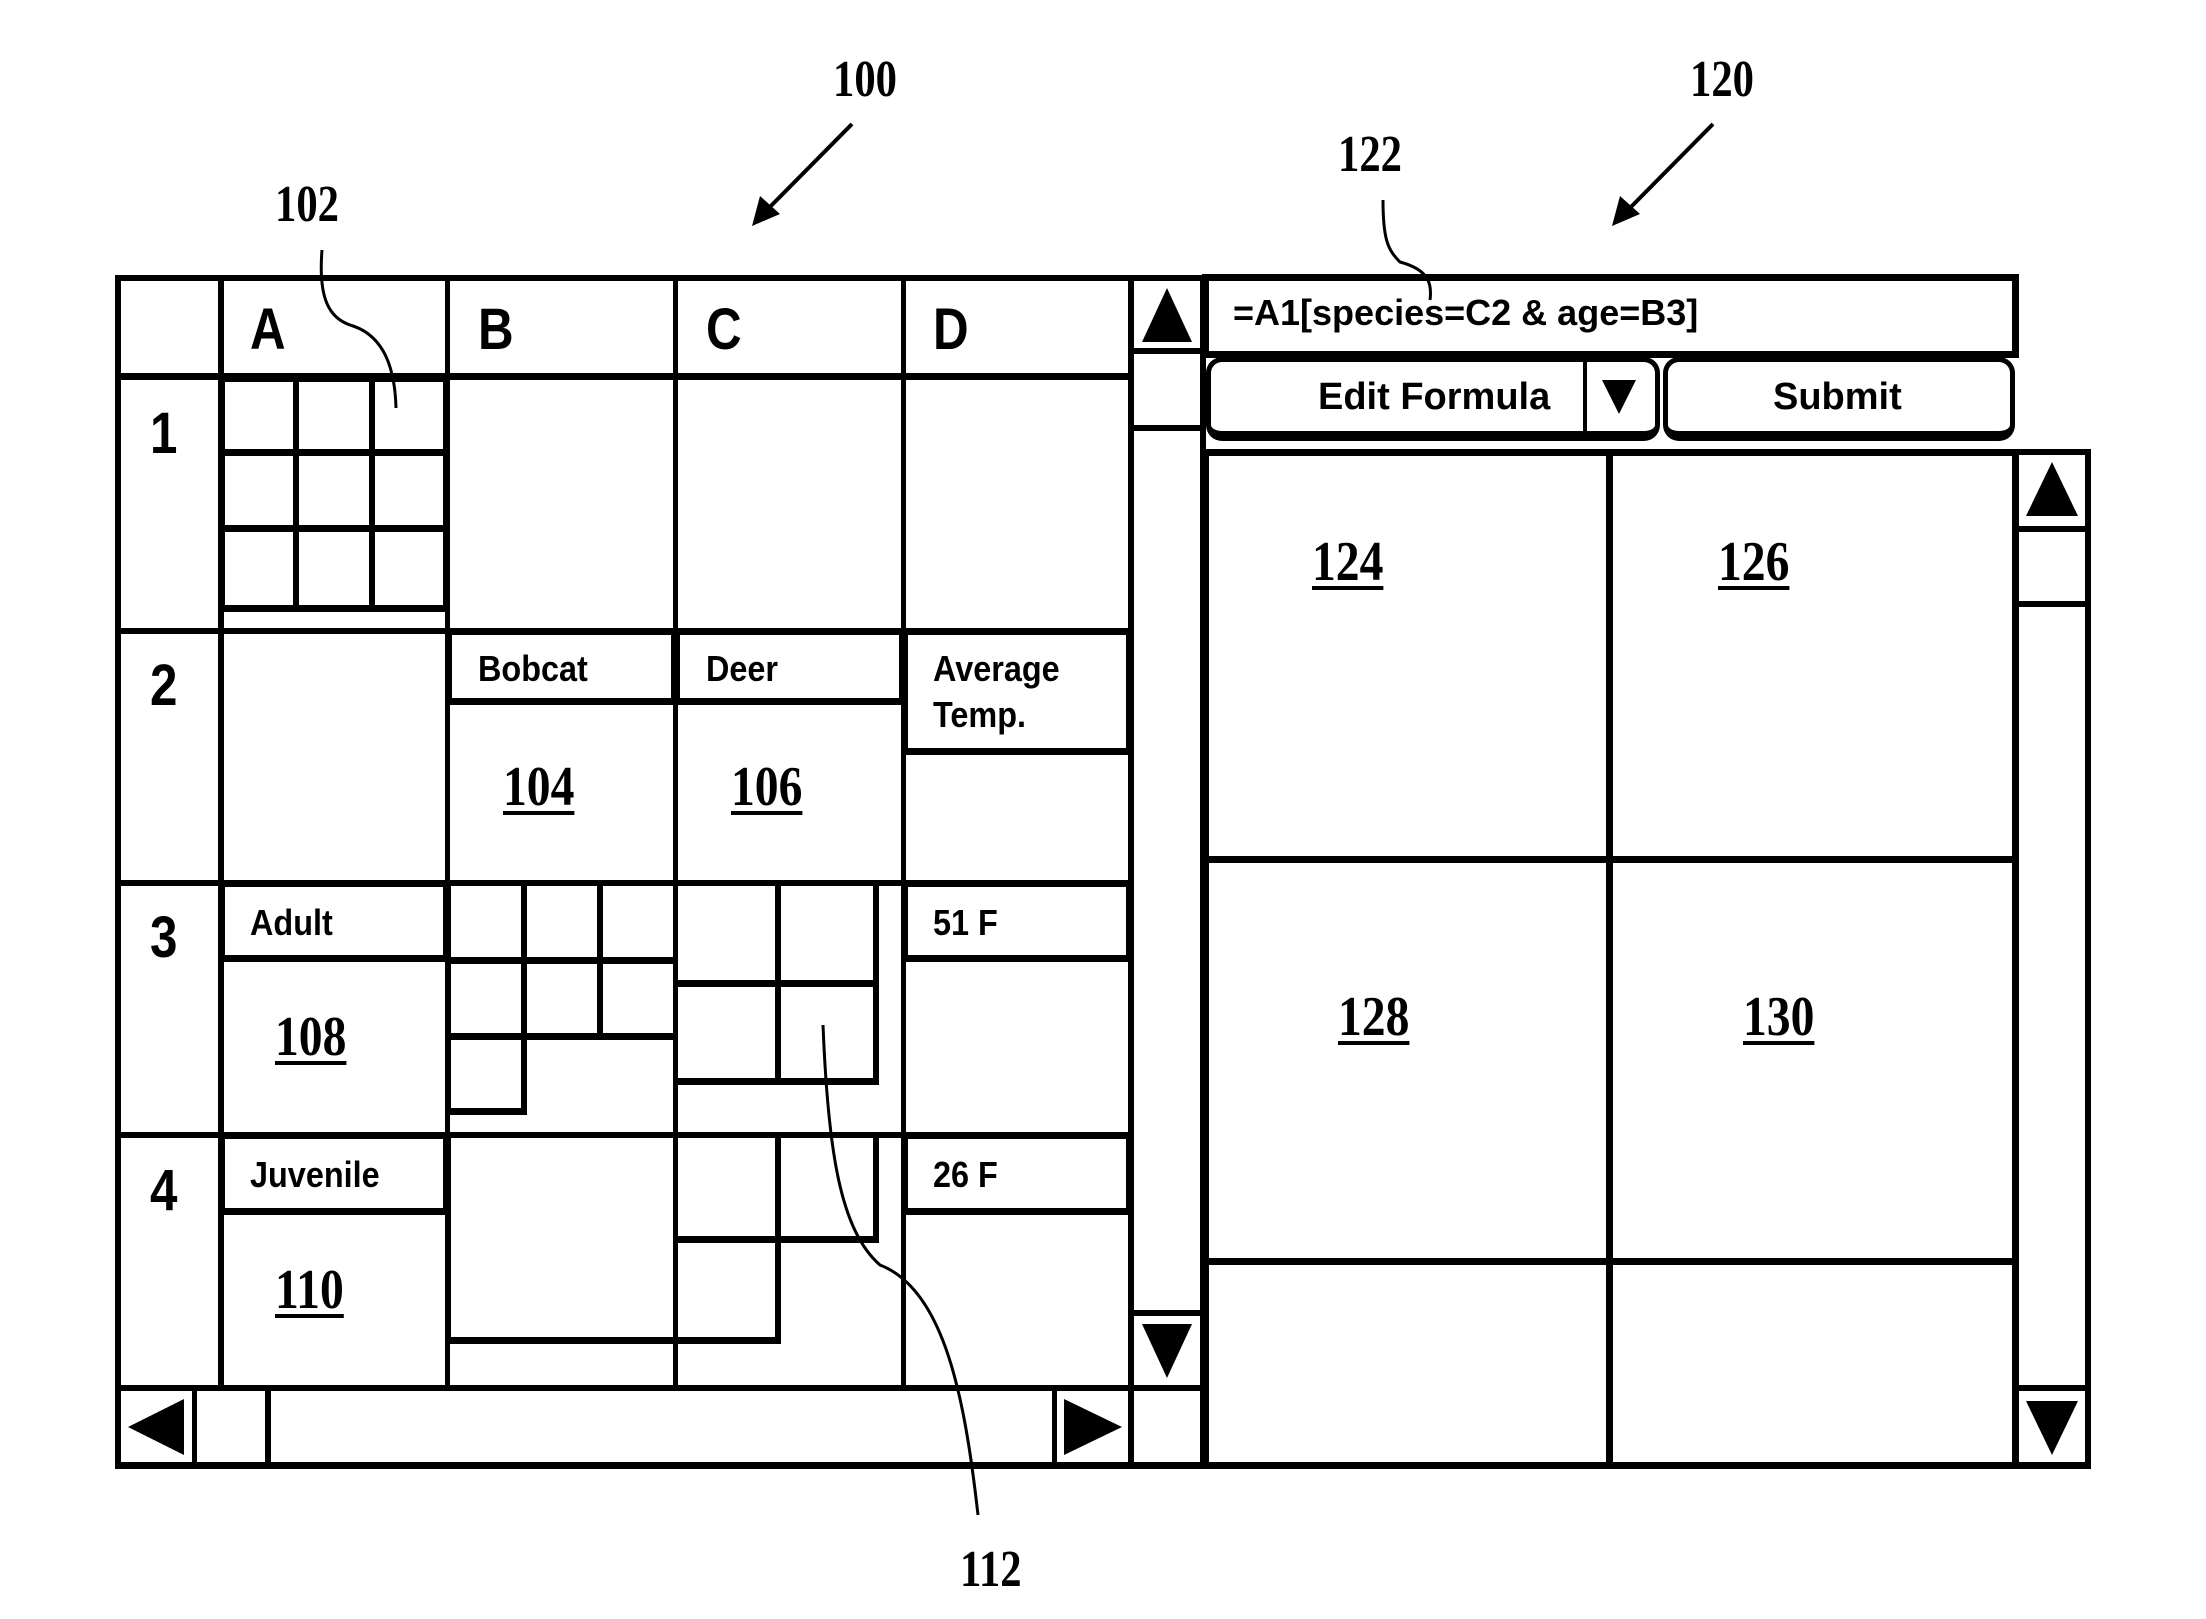  I want to click on row-line-bottom, so click(660, 1388).